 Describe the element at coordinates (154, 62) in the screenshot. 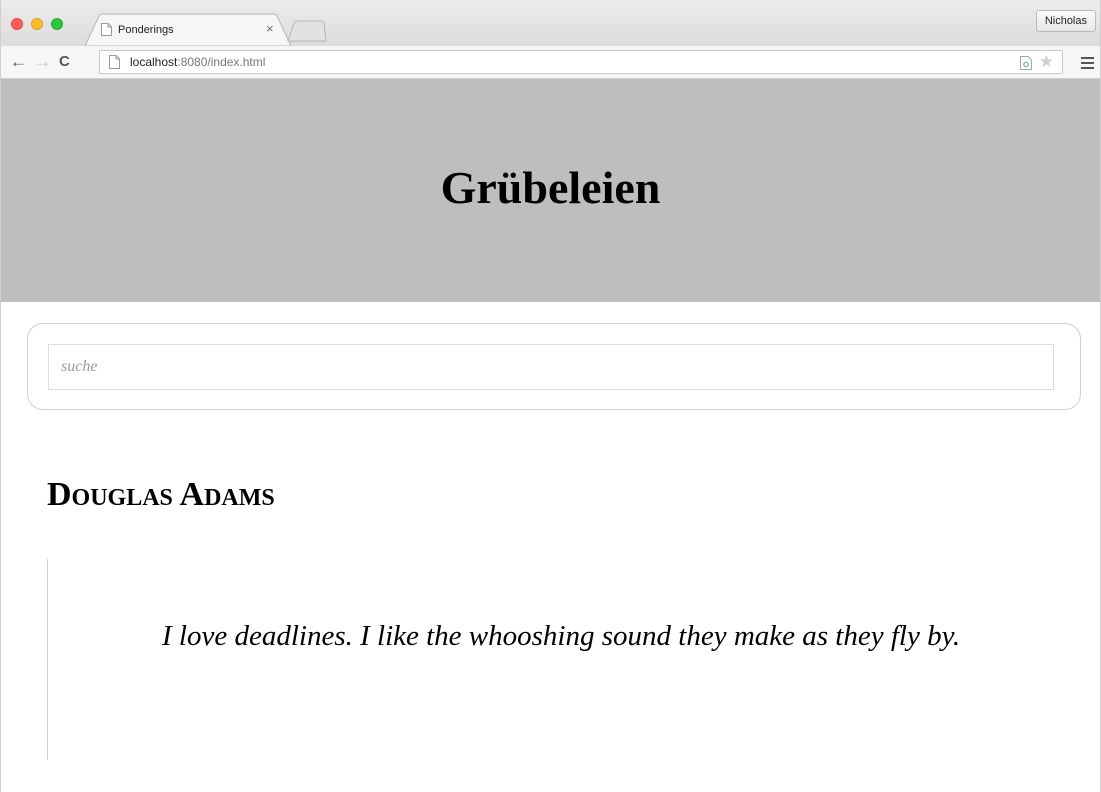

I see `url-host: localhost` at that location.